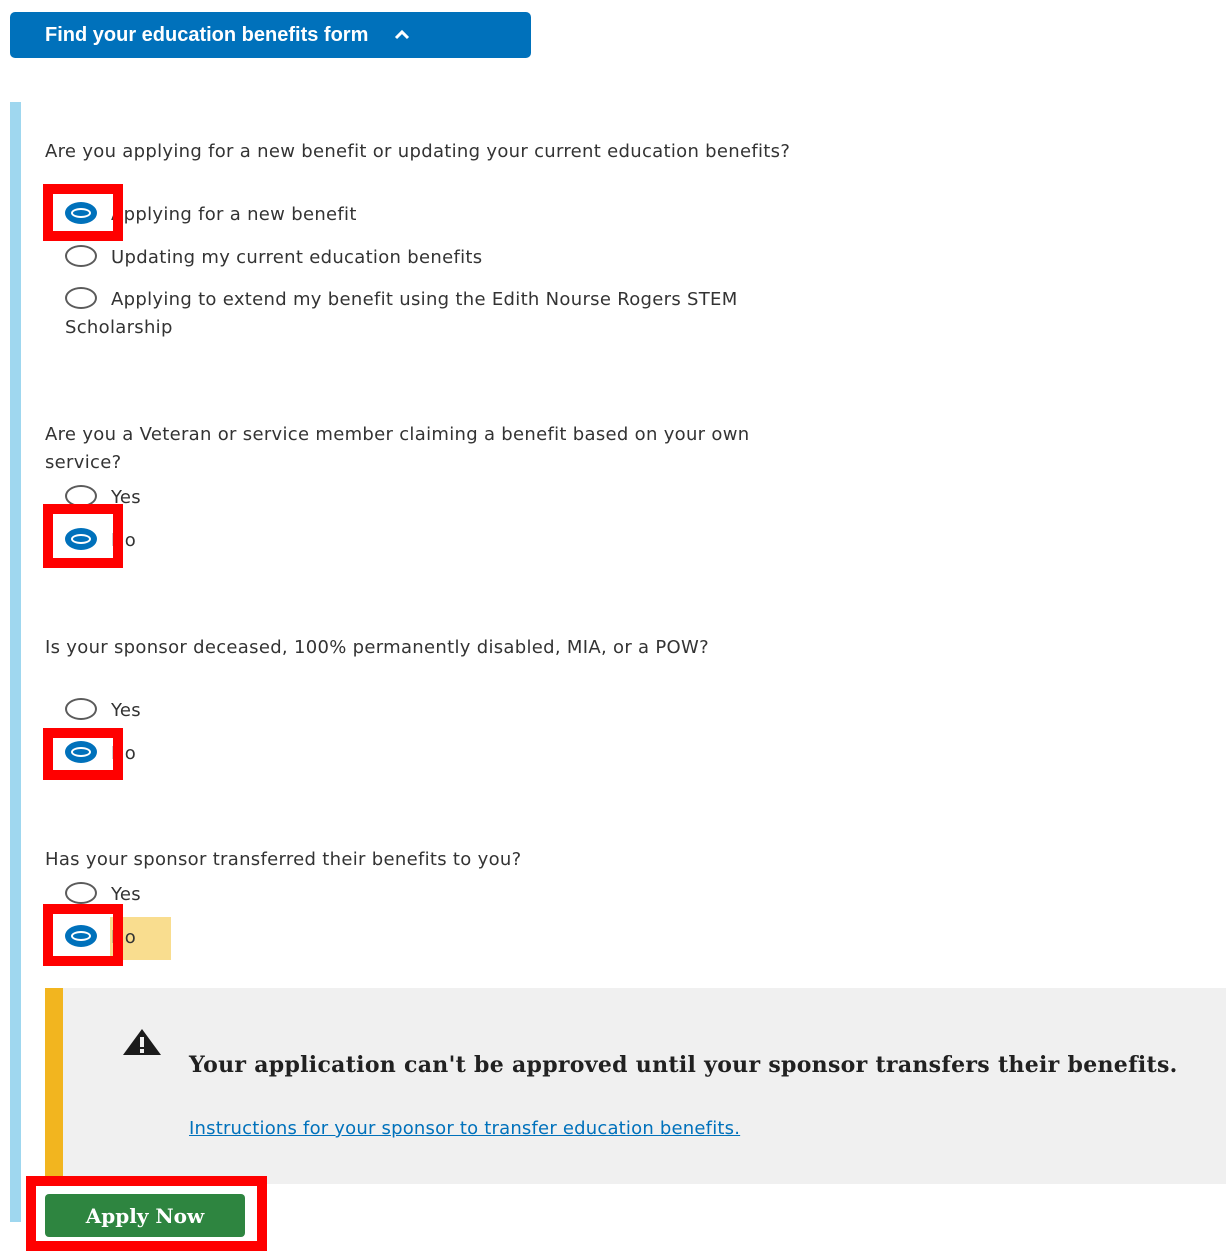 Image resolution: width=1226 pixels, height=1251 pixels. Describe the element at coordinates (15, 662) in the screenshot. I see `wizard-side-bar` at that location.